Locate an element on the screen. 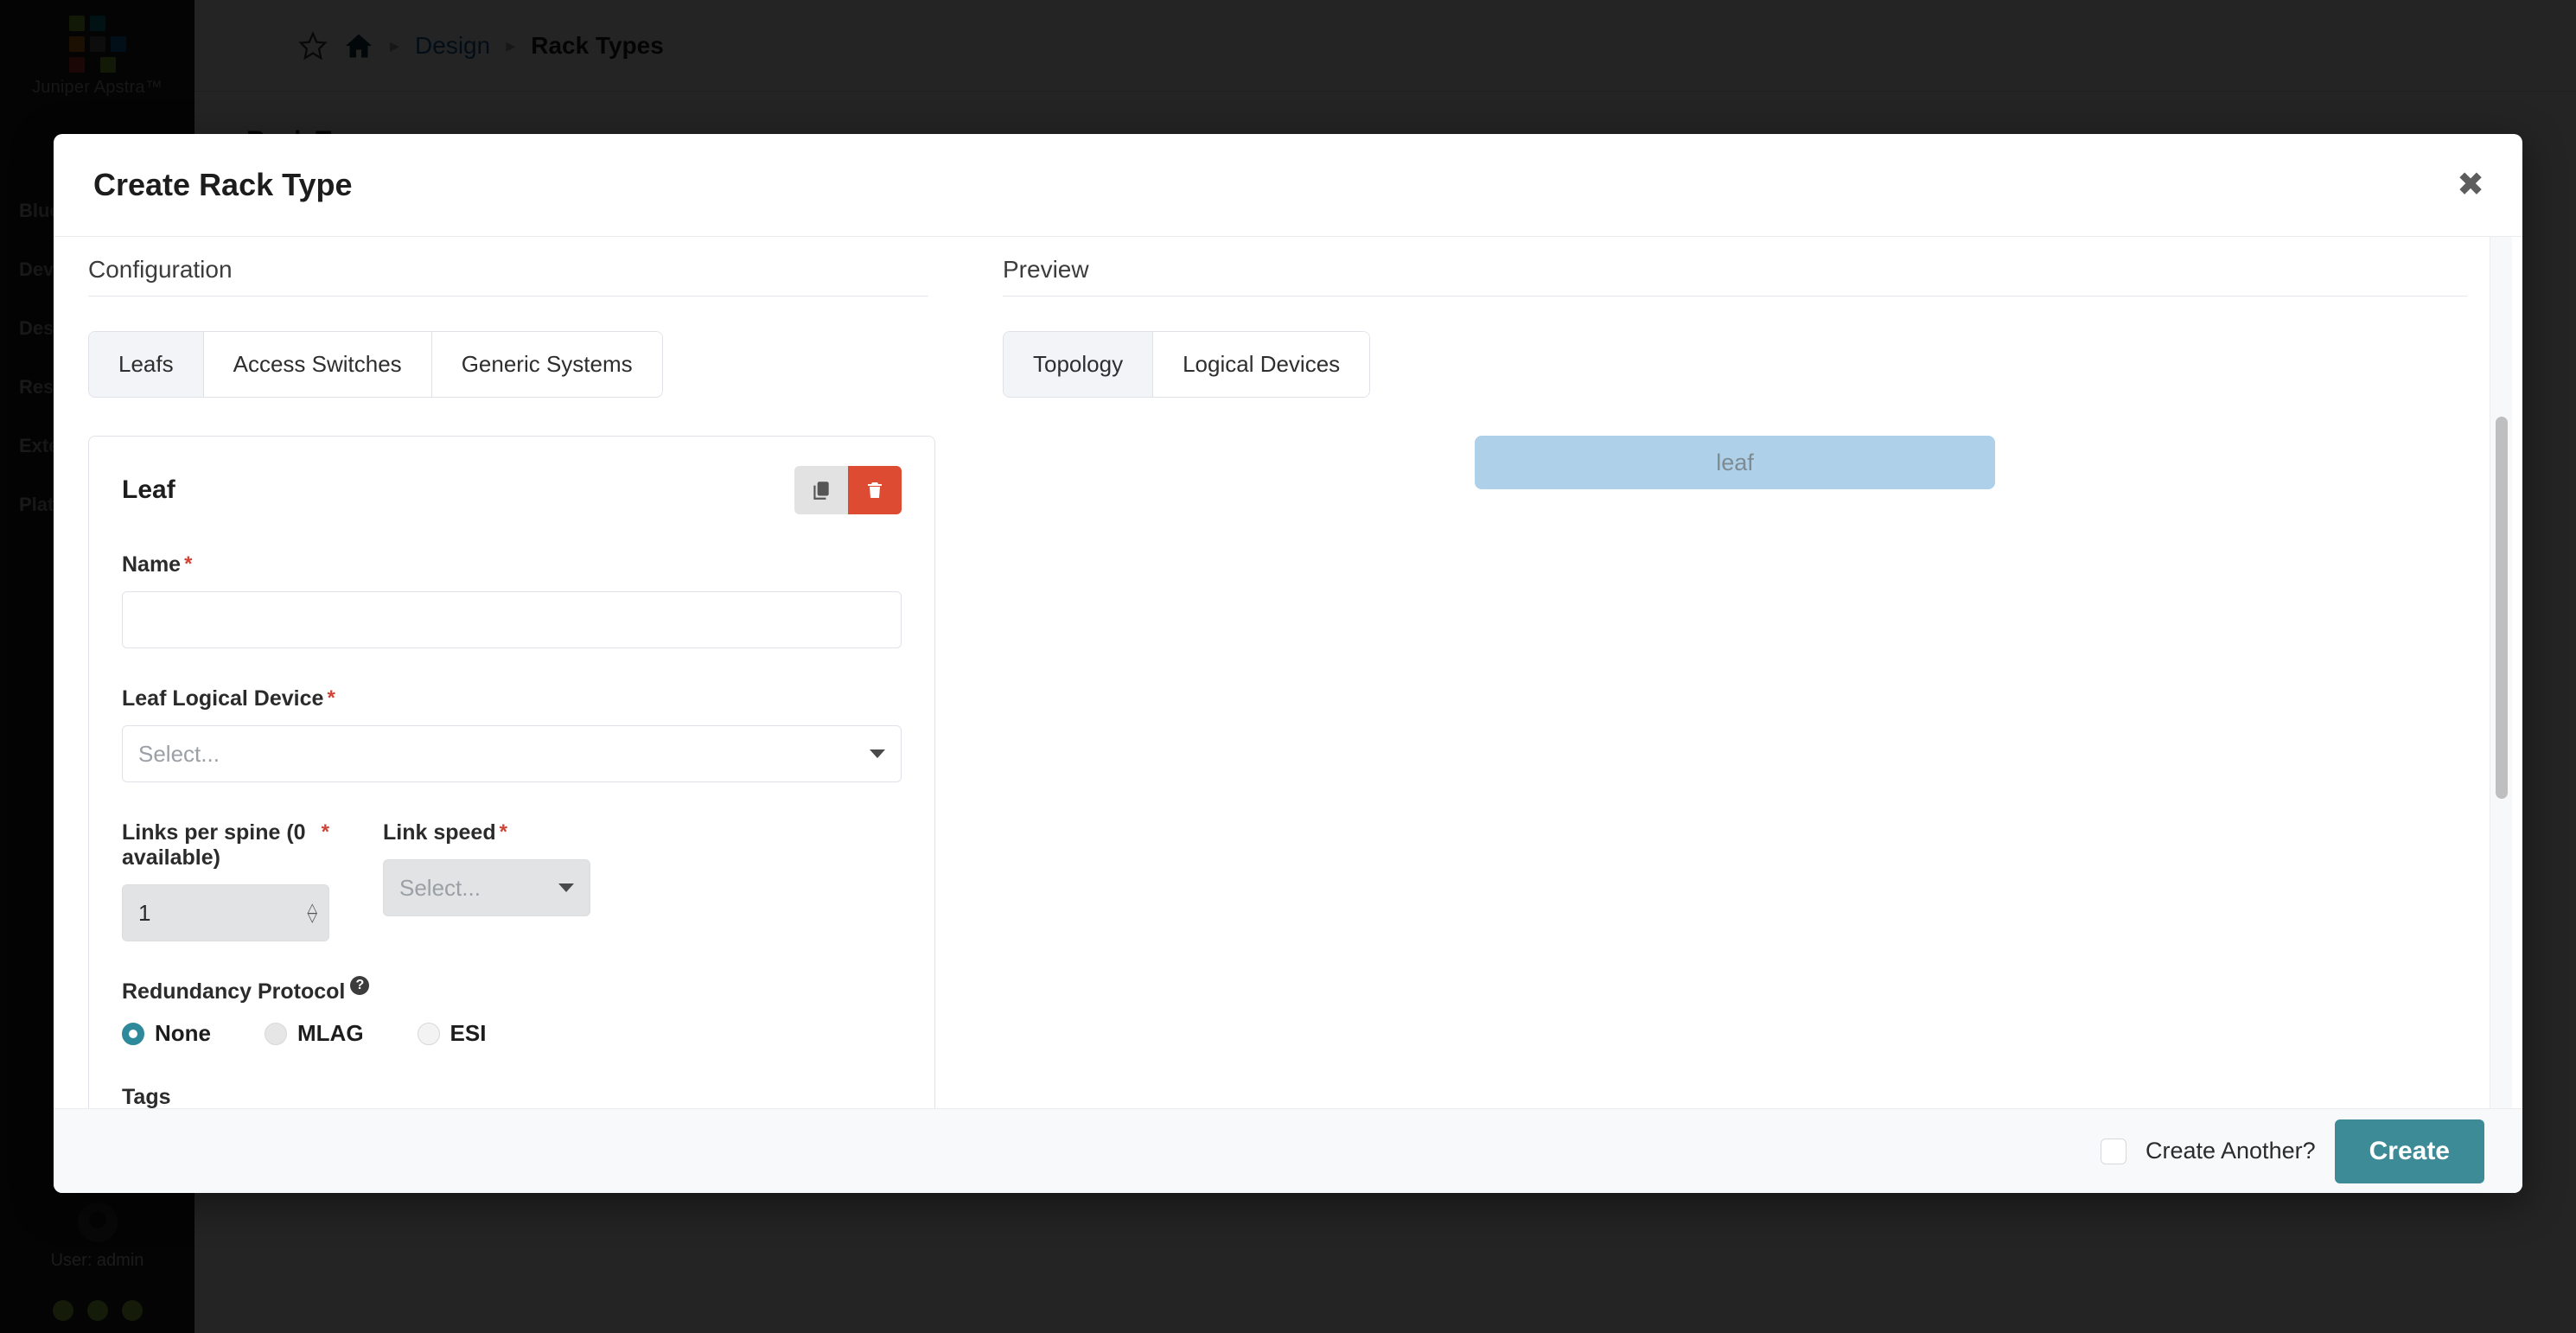  modal-header: Create Rack Type ✖ is located at coordinates (1288, 185).